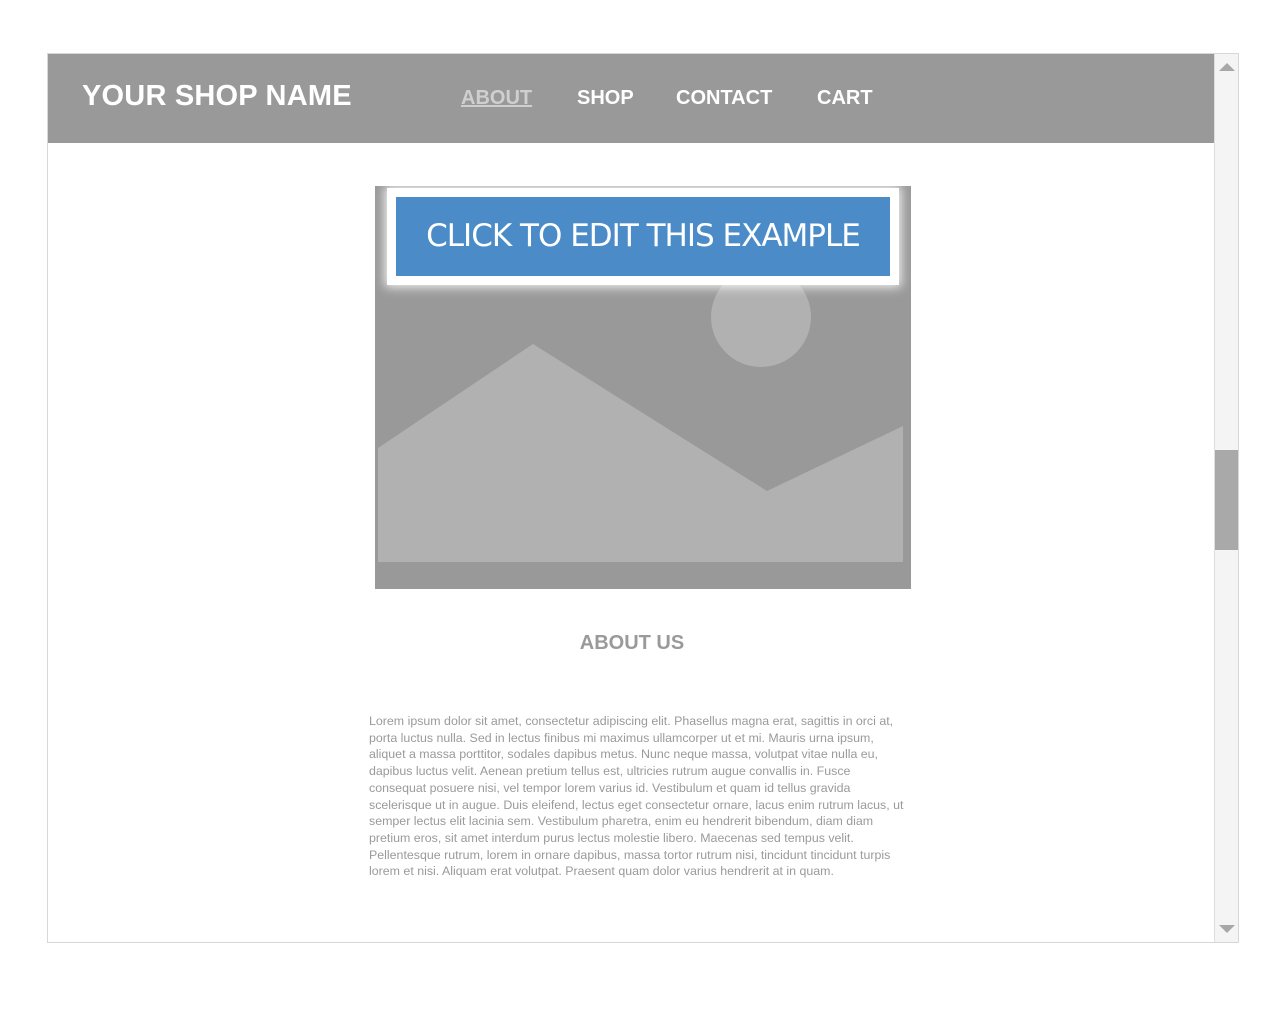 This screenshot has height=1010, width=1266. I want to click on scrollbar-thumb, so click(1226, 500).